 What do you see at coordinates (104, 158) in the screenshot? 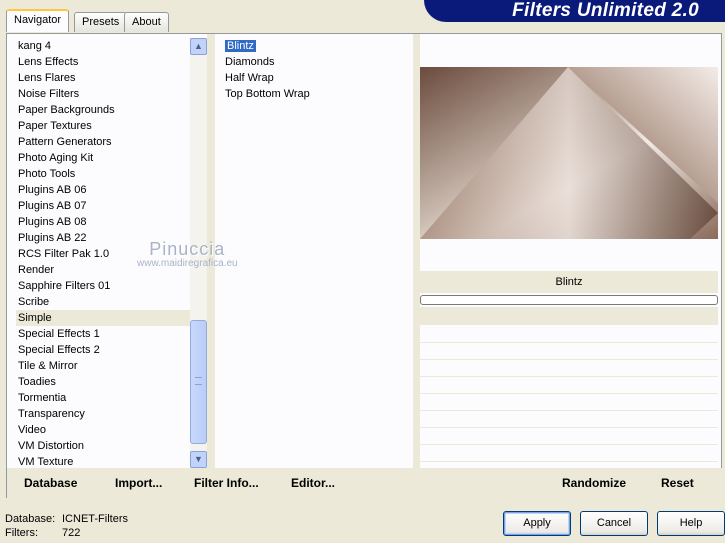
I see `category-item: Photo Aging Kit` at bounding box center [104, 158].